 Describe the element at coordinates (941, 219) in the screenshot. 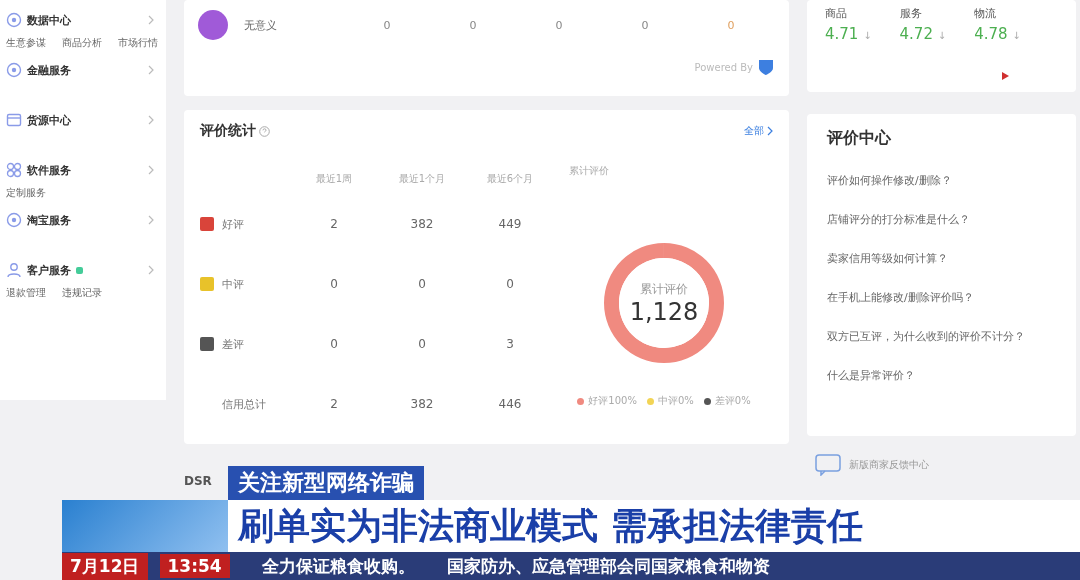

I see `help-link: 店铺评分的打分标准是什么？` at that location.